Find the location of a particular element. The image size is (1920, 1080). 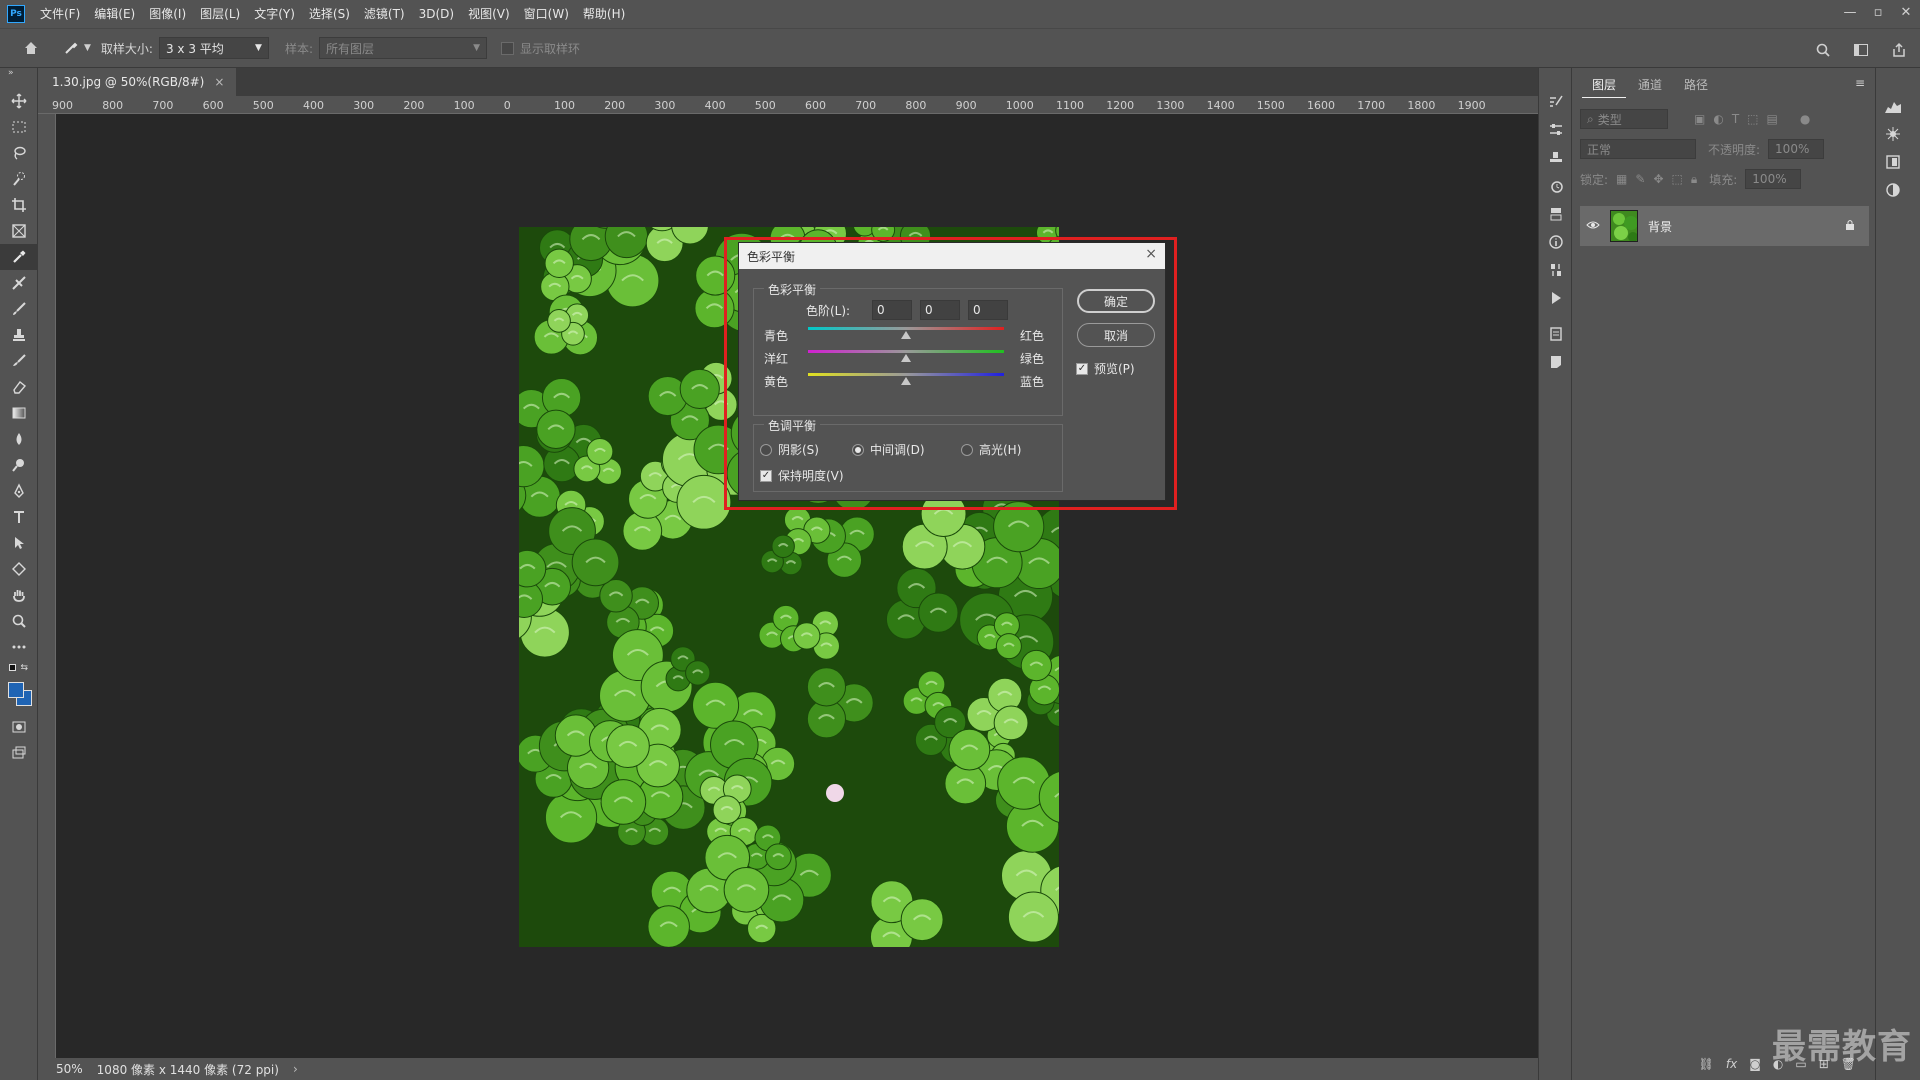

layer-filter-select: ⌕ 类型 is located at coordinates (1624, 119).